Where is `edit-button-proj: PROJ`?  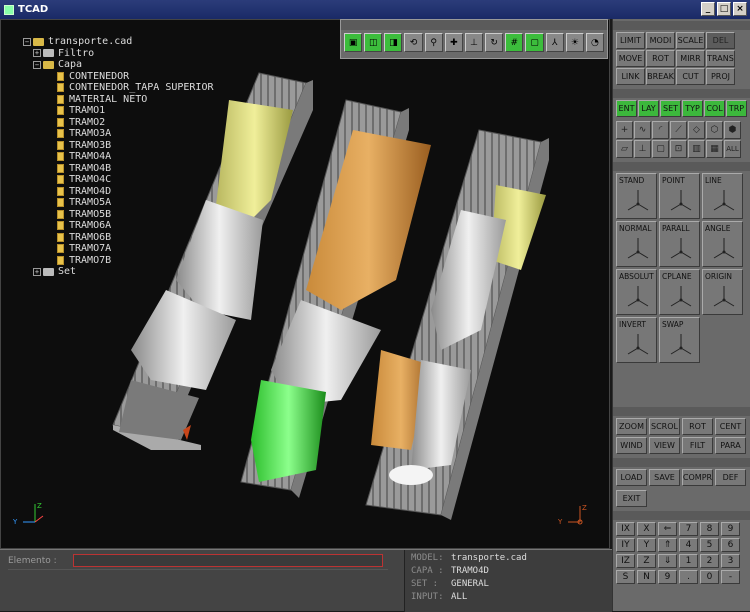
edit-button-proj: PROJ is located at coordinates (720, 76).